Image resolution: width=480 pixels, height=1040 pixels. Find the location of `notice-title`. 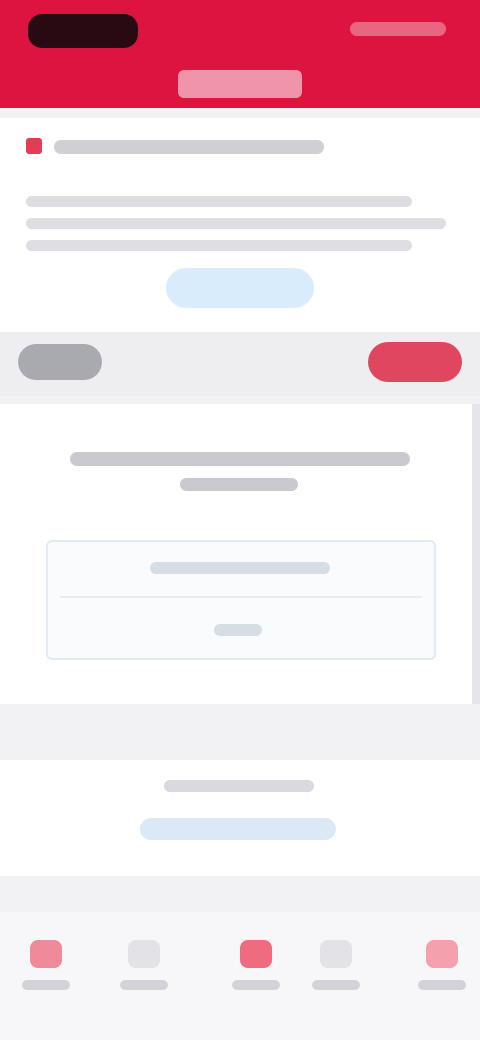

notice-title is located at coordinates (189, 147).